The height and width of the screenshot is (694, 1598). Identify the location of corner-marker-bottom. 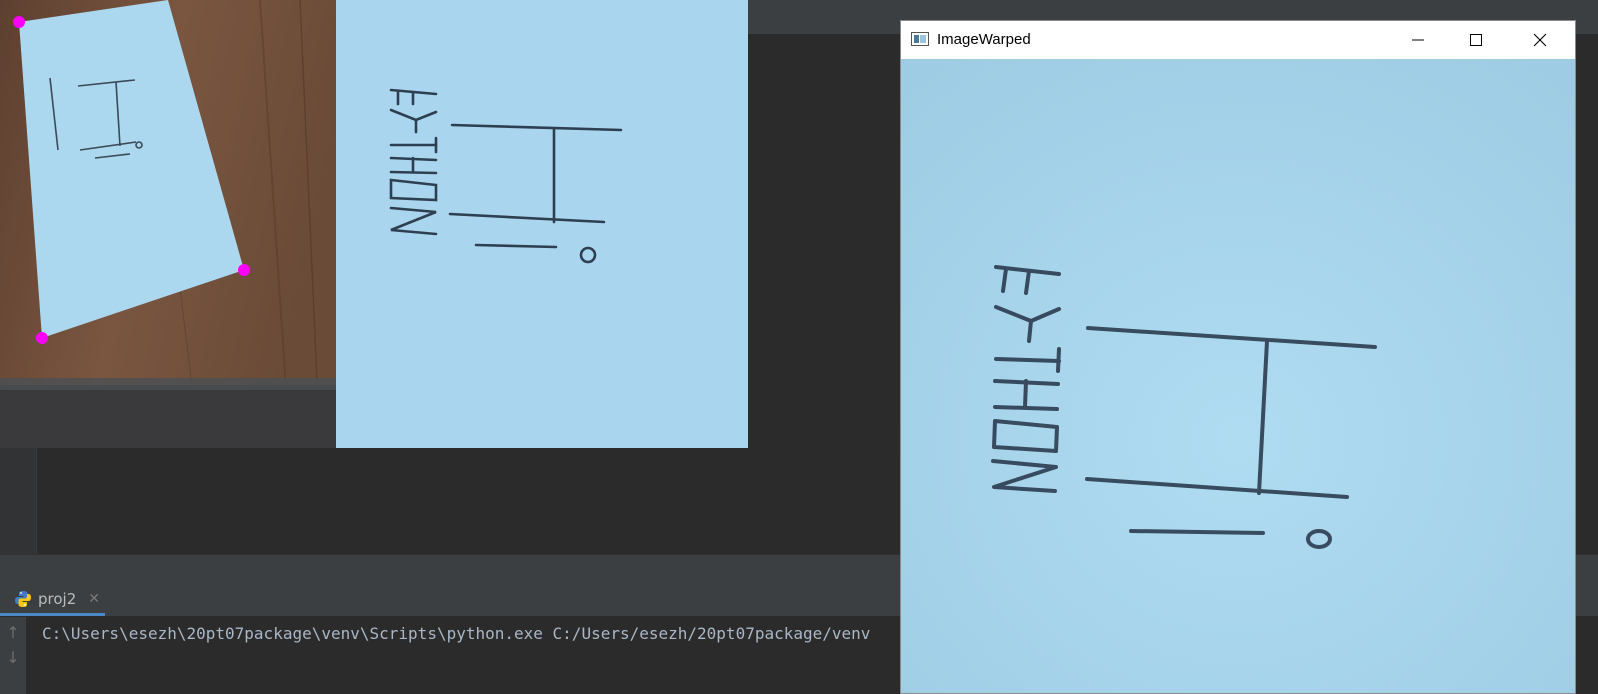
(42, 338).